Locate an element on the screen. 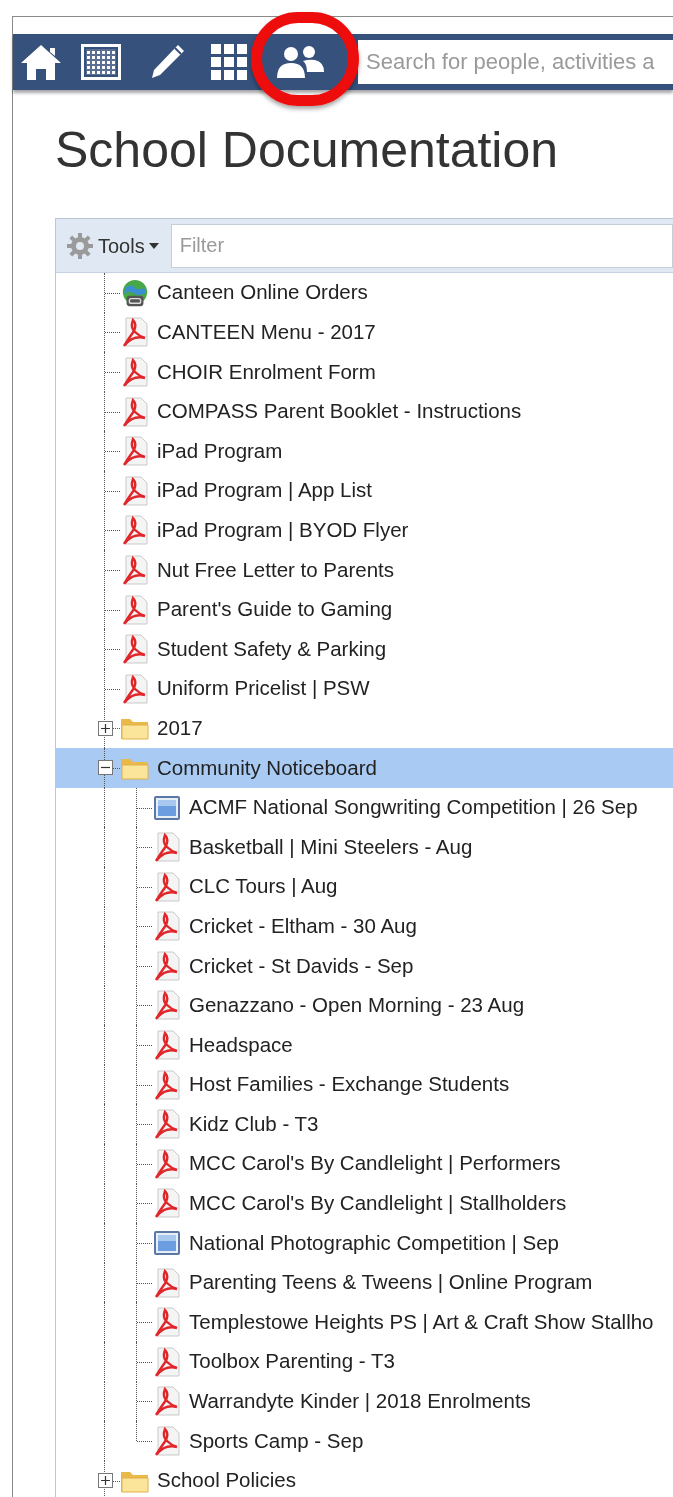  file-tree-item: Student Safety & Parking is located at coordinates (364, 649).